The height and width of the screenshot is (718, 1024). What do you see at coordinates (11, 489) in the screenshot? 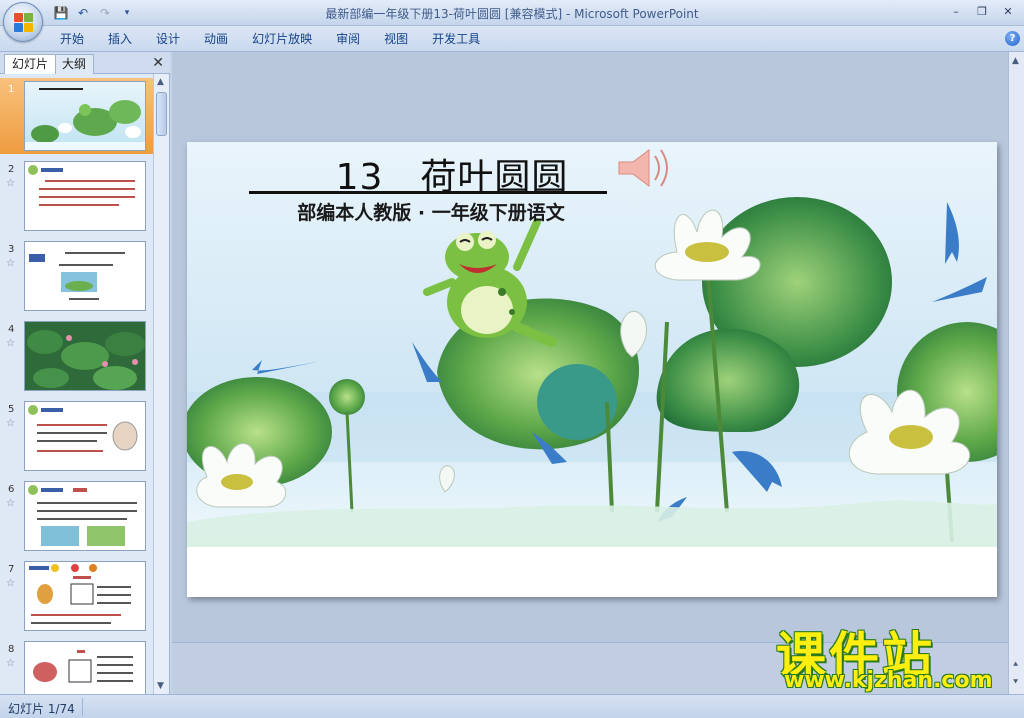
I see `slide-number: 6` at bounding box center [11, 489].